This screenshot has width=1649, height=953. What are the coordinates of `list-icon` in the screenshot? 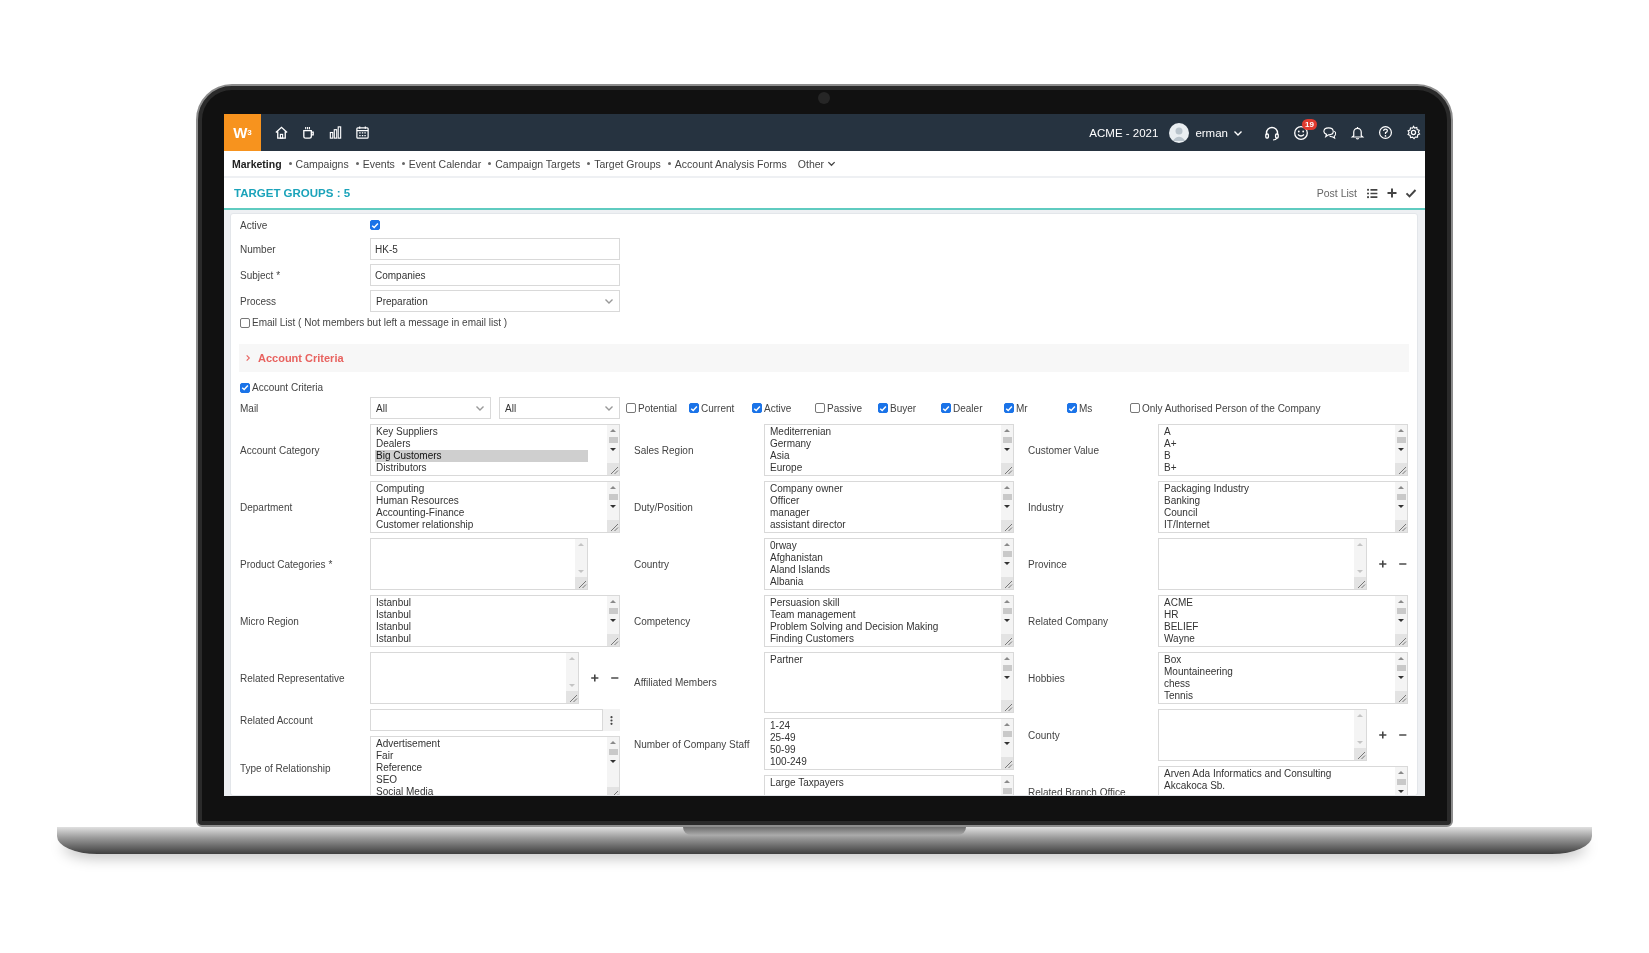 It's located at (1372, 193).